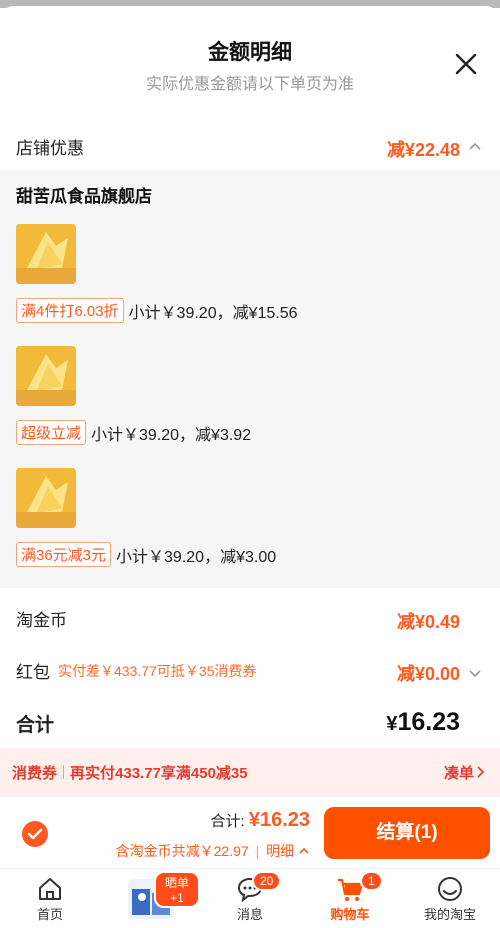 Image resolution: width=500 pixels, height=928 pixels. Describe the element at coordinates (428, 622) in the screenshot. I see `coins-value: 减¥0.49` at that location.